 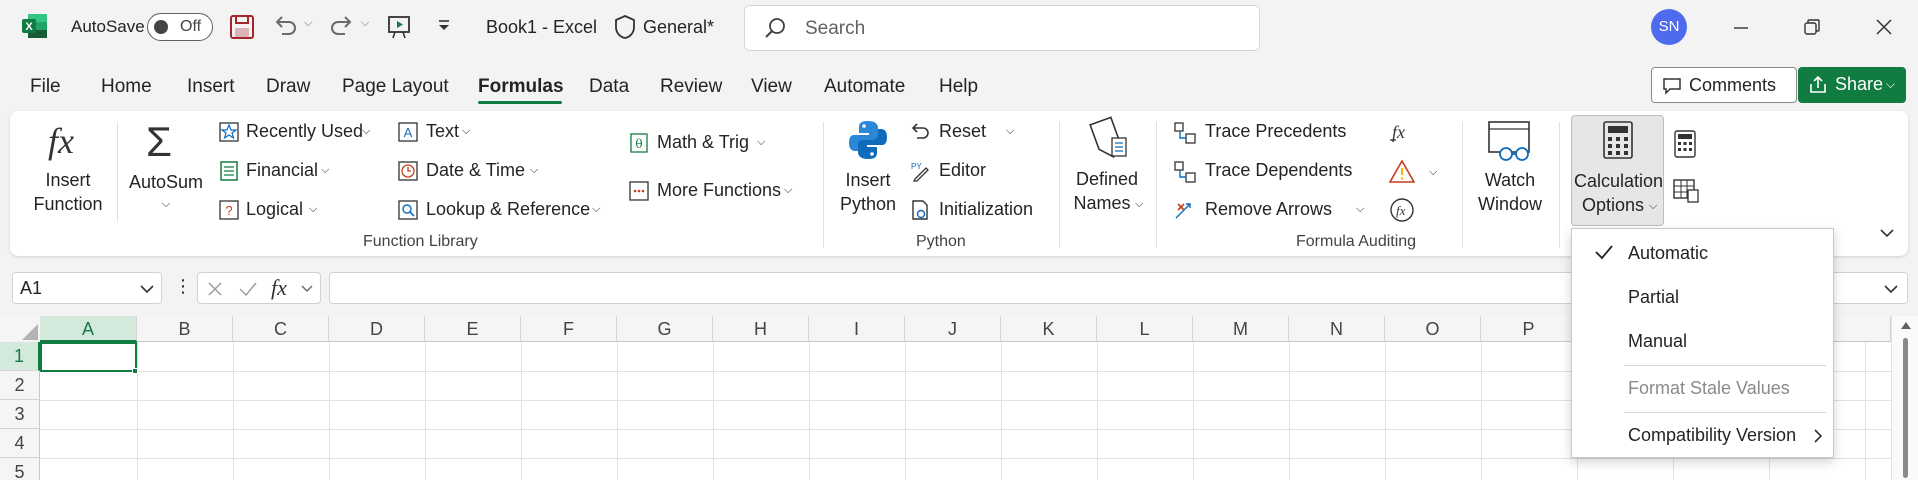 What do you see at coordinates (761, 329) in the screenshot?
I see `column-header-h: H` at bounding box center [761, 329].